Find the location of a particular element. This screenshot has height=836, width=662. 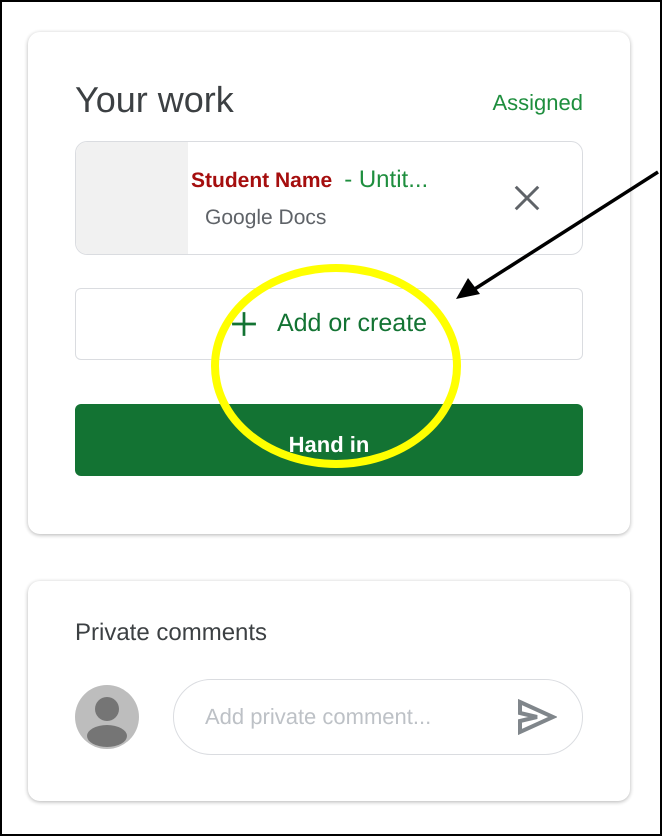

add-button: Add or create is located at coordinates (329, 324).